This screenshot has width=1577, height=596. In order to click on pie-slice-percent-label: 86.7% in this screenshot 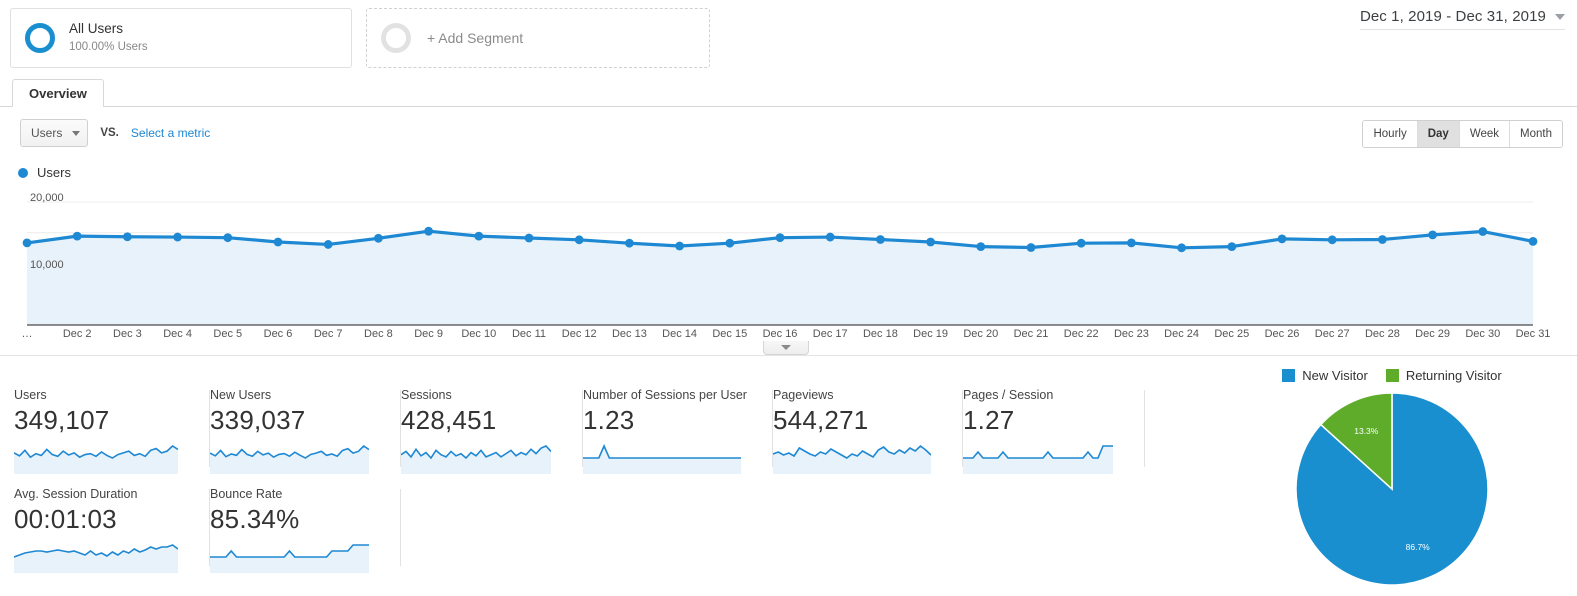, I will do `click(1418, 547)`.